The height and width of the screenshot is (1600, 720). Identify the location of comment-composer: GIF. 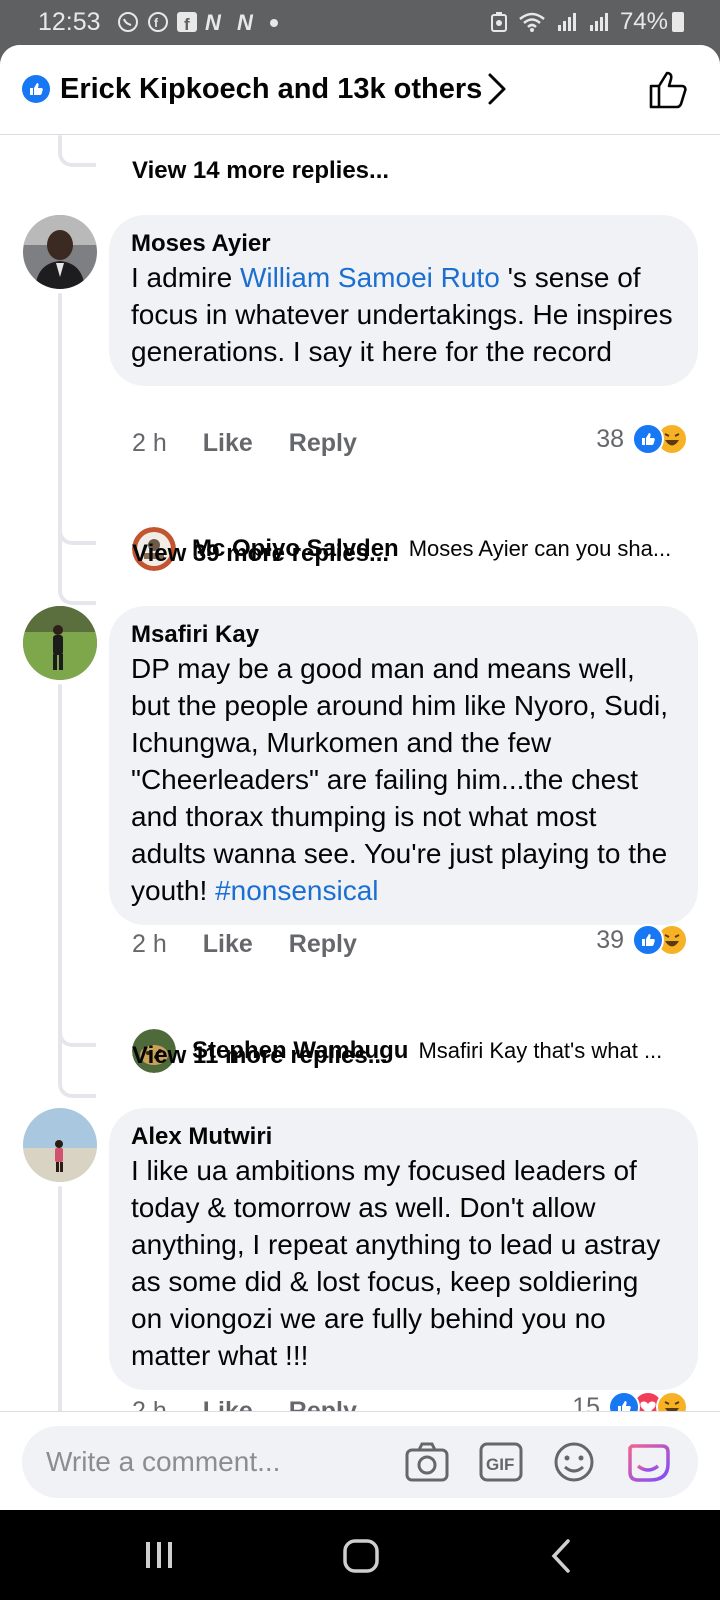
(360, 1460).